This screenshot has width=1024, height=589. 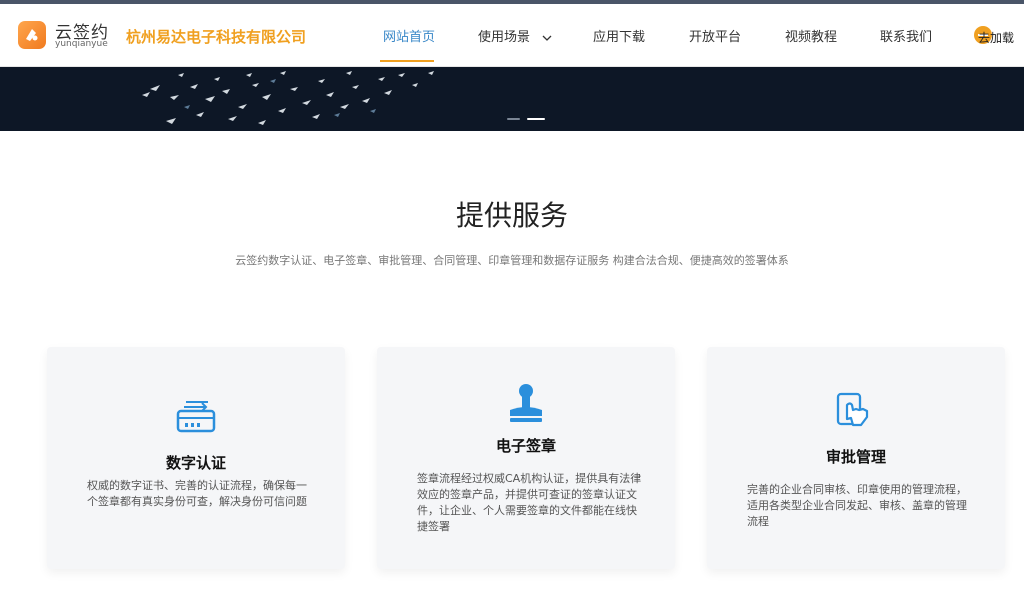 What do you see at coordinates (906, 35) in the screenshot?
I see `nav-contact: 联系我们` at bounding box center [906, 35].